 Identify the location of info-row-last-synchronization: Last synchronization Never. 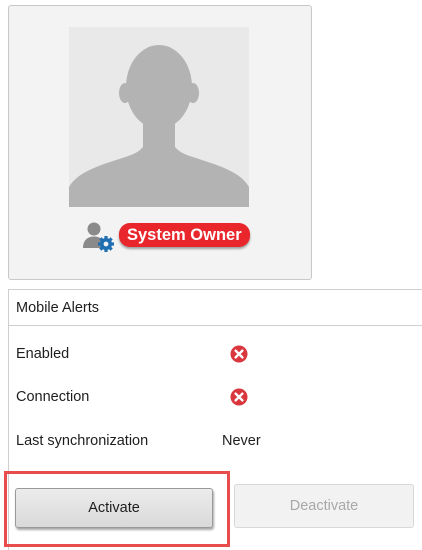
(216, 442).